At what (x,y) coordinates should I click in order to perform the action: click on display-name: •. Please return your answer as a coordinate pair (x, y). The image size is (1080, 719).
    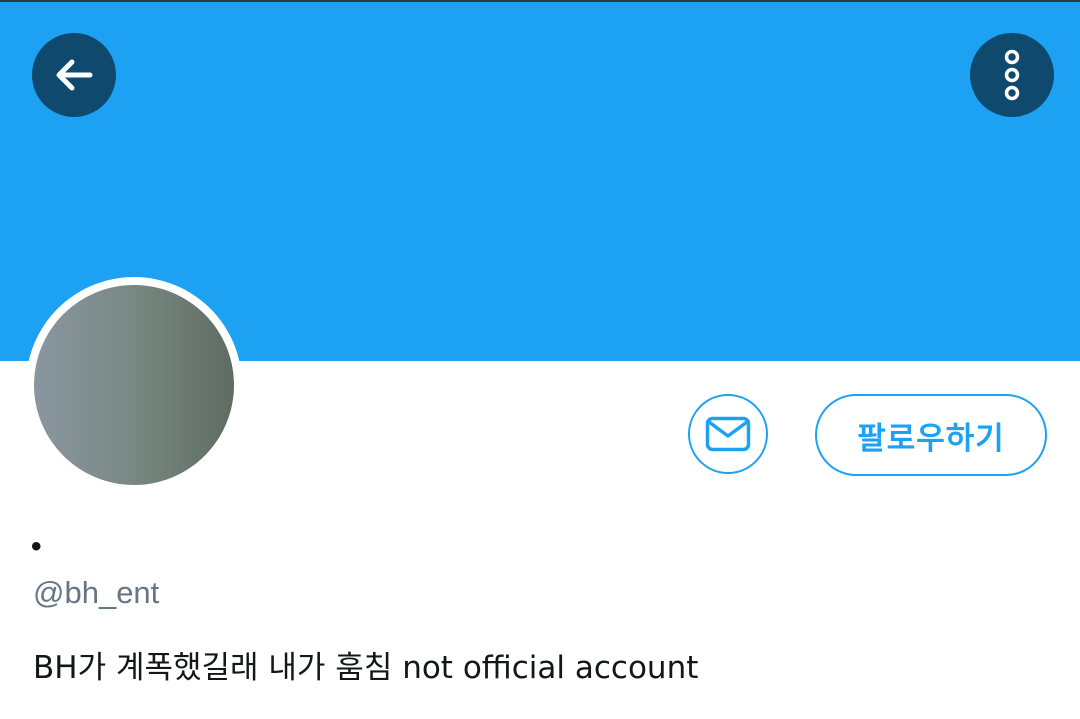
    Looking at the image, I should click on (36, 546).